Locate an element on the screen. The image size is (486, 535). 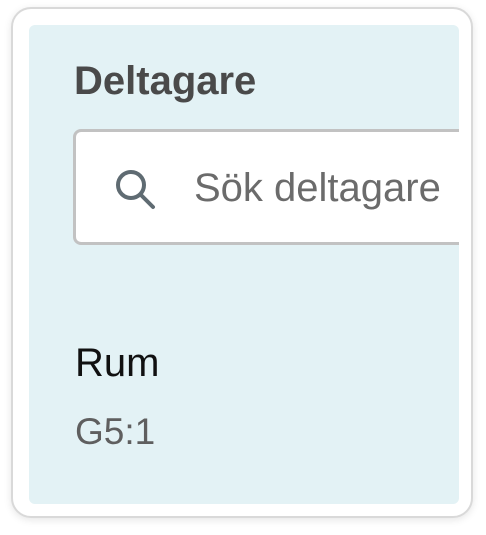
room-label: Rum is located at coordinates (117, 363).